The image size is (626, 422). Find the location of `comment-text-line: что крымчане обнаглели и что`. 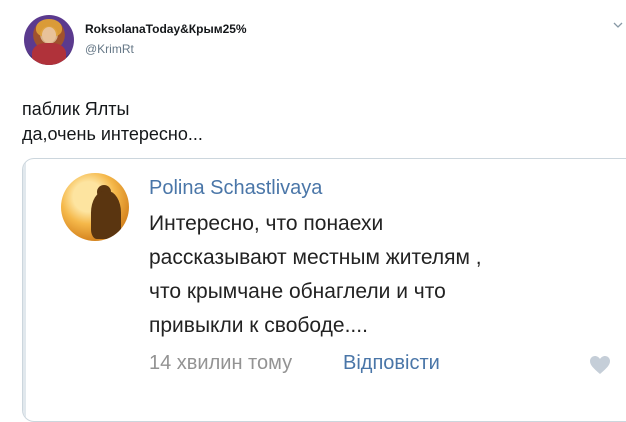

comment-text-line: что крымчане обнаглели и что is located at coordinates (297, 291).